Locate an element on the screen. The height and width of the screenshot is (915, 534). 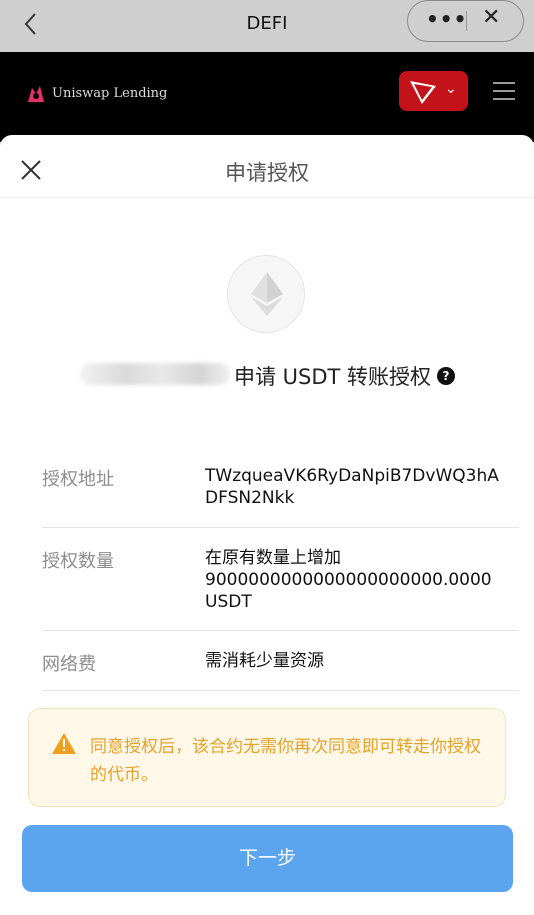
row-value: 需消耗少量资源 is located at coordinates (264, 661).